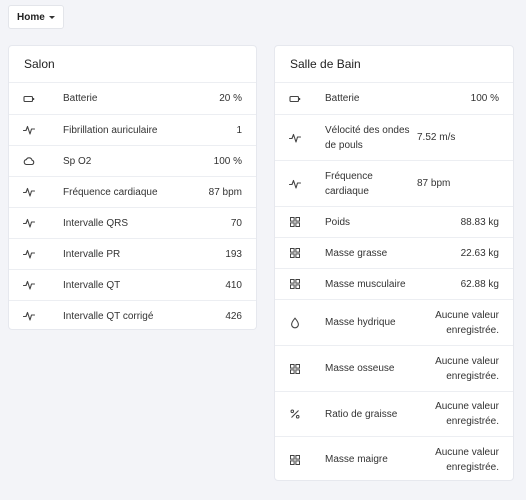 This screenshot has height=500, width=526. I want to click on cloud-icon, so click(29, 161).